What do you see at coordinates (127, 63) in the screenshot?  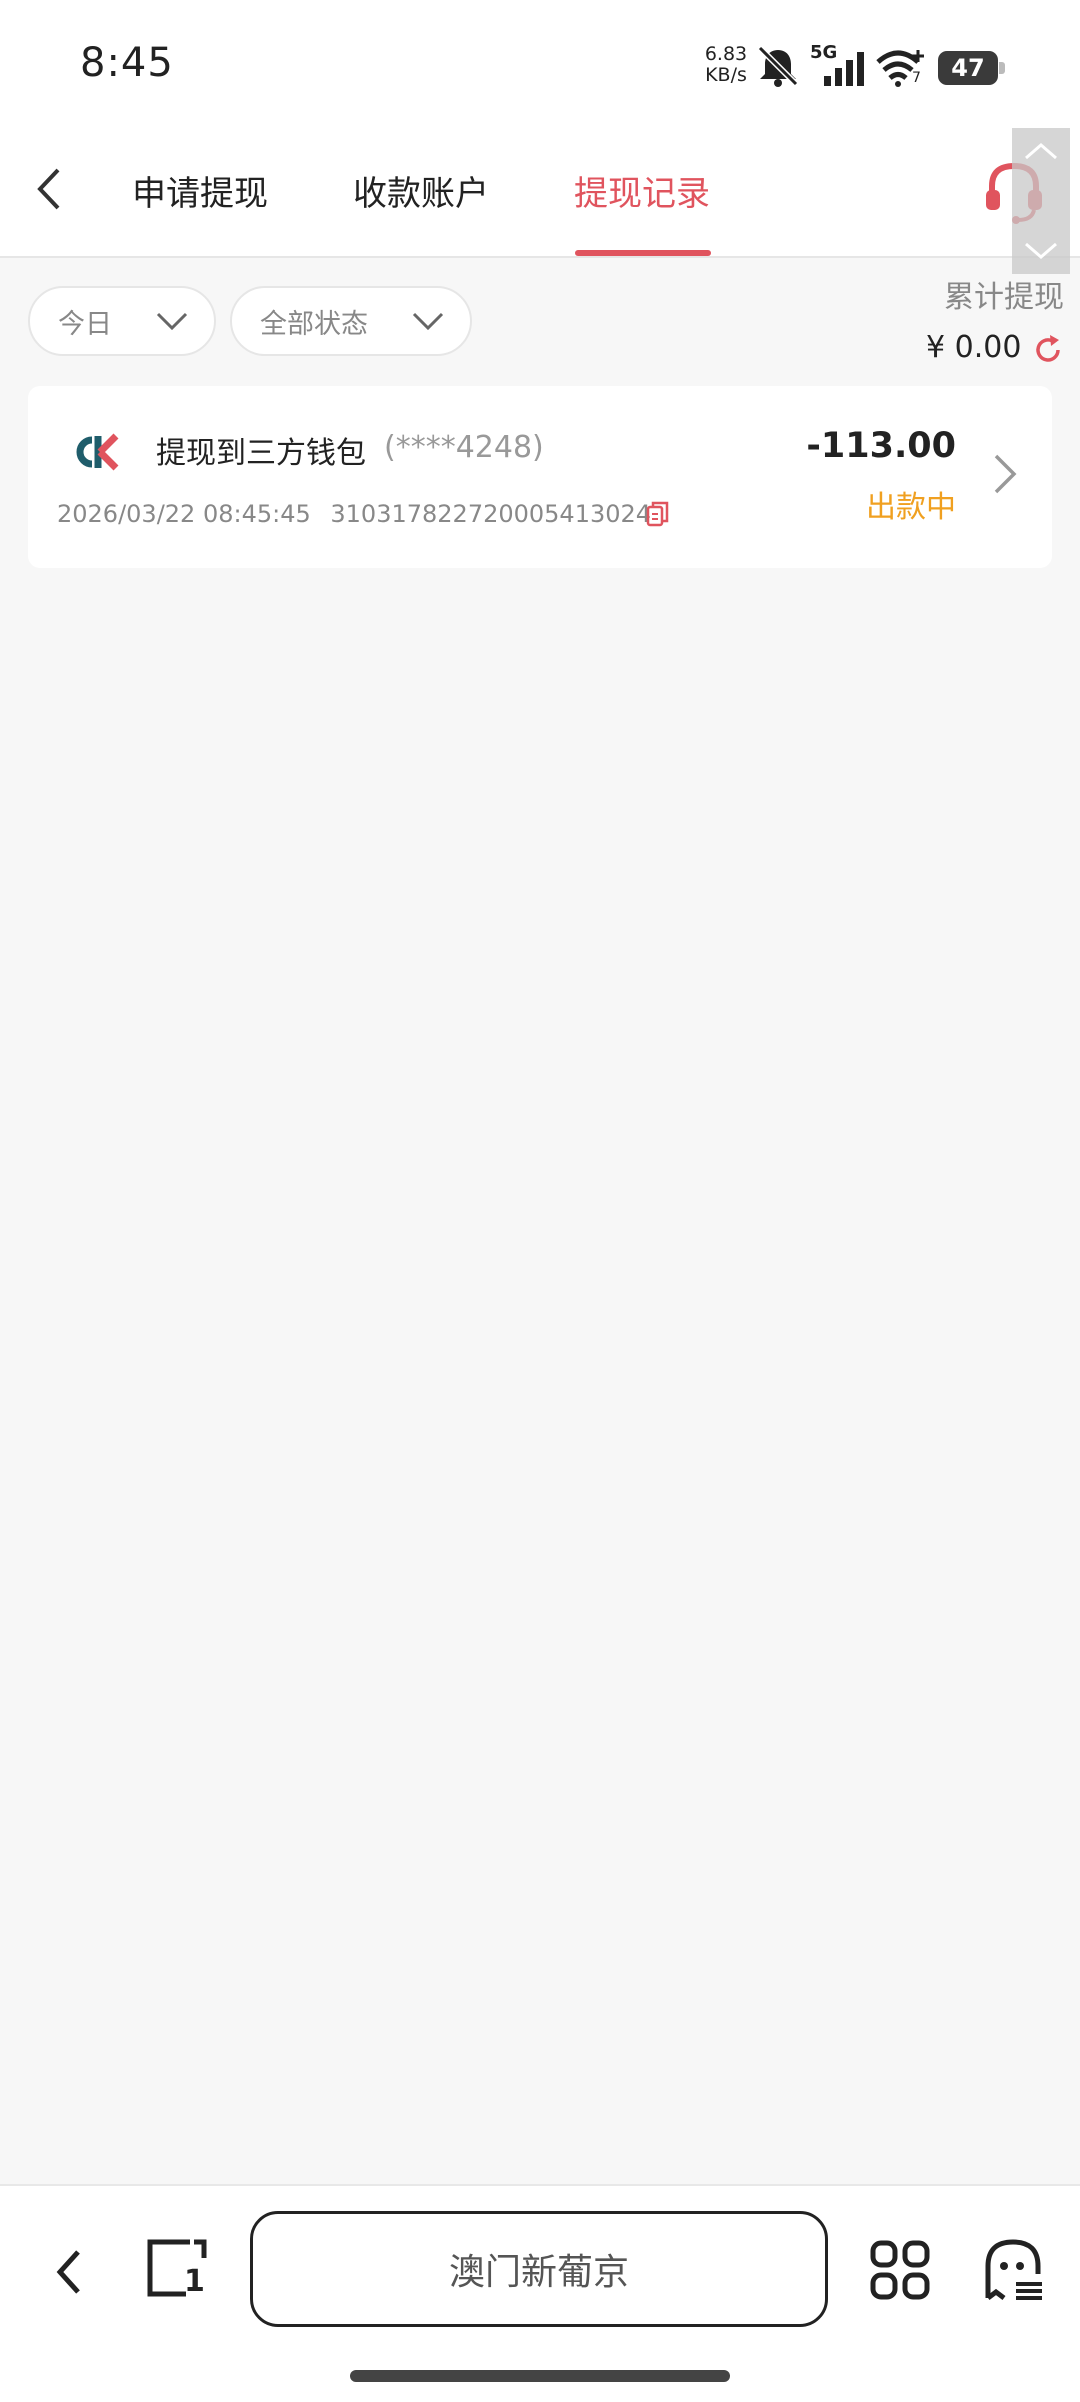 I see `status-time: 8:45` at bounding box center [127, 63].